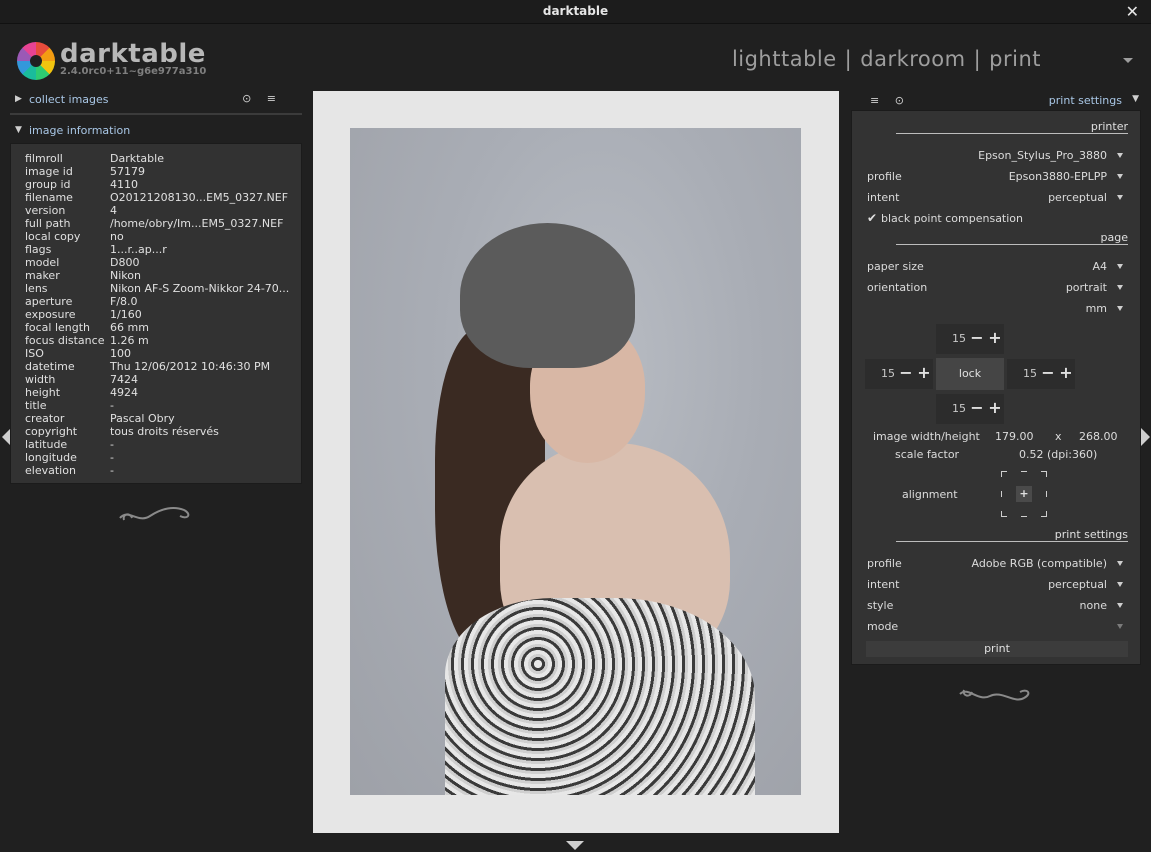  What do you see at coordinates (1044, 494) in the screenshot?
I see `align-right` at bounding box center [1044, 494].